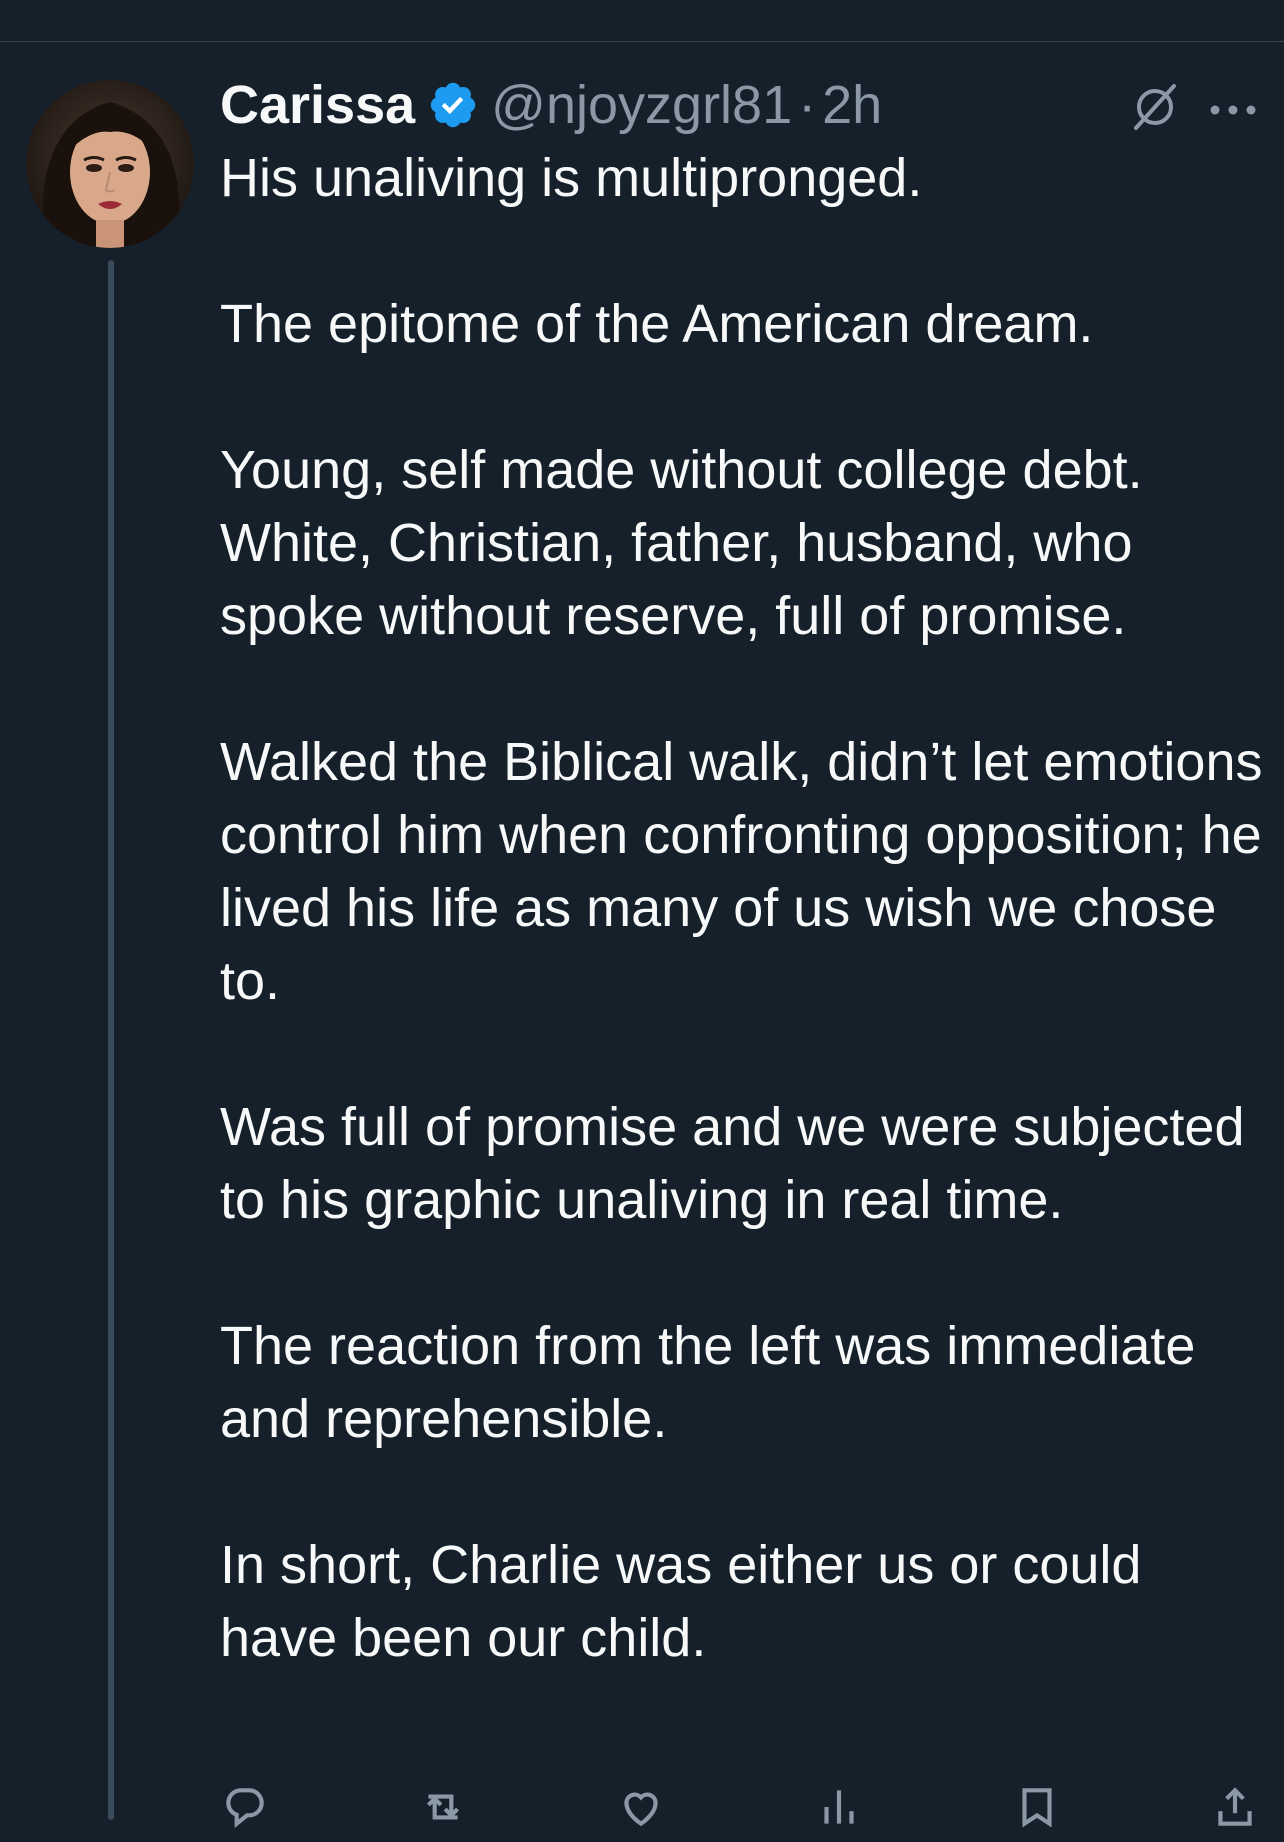 The height and width of the screenshot is (1842, 1284). I want to click on tweet-paragraph: The epitome of the American dream., so click(657, 324).